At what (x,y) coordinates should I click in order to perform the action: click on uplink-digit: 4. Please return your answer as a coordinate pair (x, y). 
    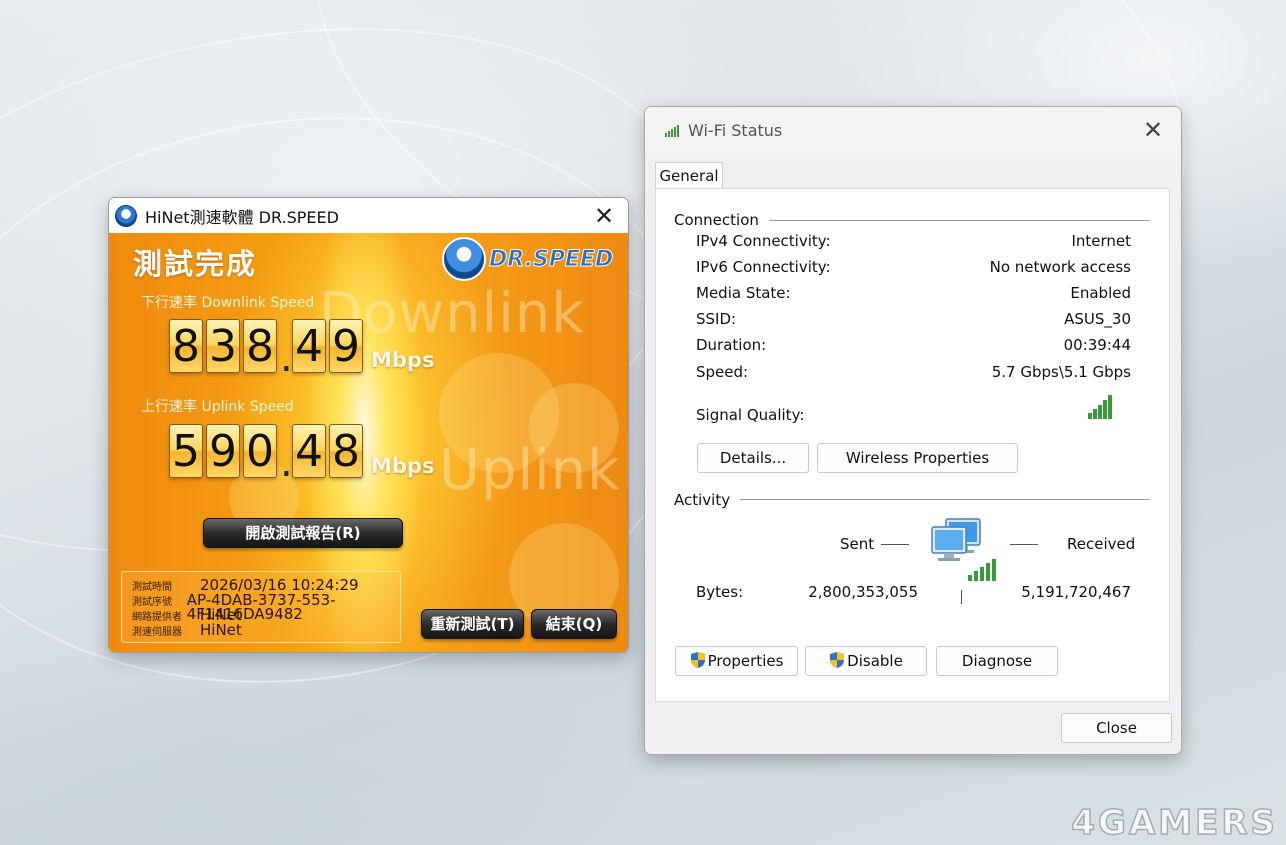
    Looking at the image, I should click on (309, 451).